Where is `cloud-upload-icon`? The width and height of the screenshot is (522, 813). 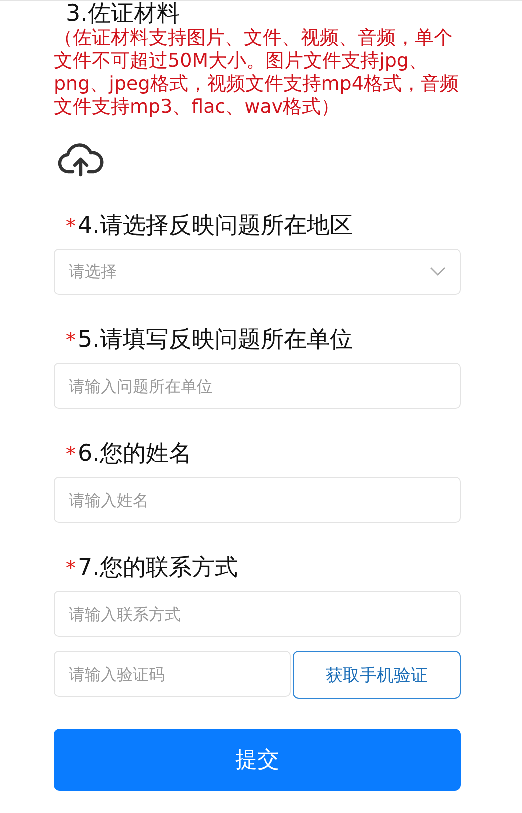 cloud-upload-icon is located at coordinates (81, 159).